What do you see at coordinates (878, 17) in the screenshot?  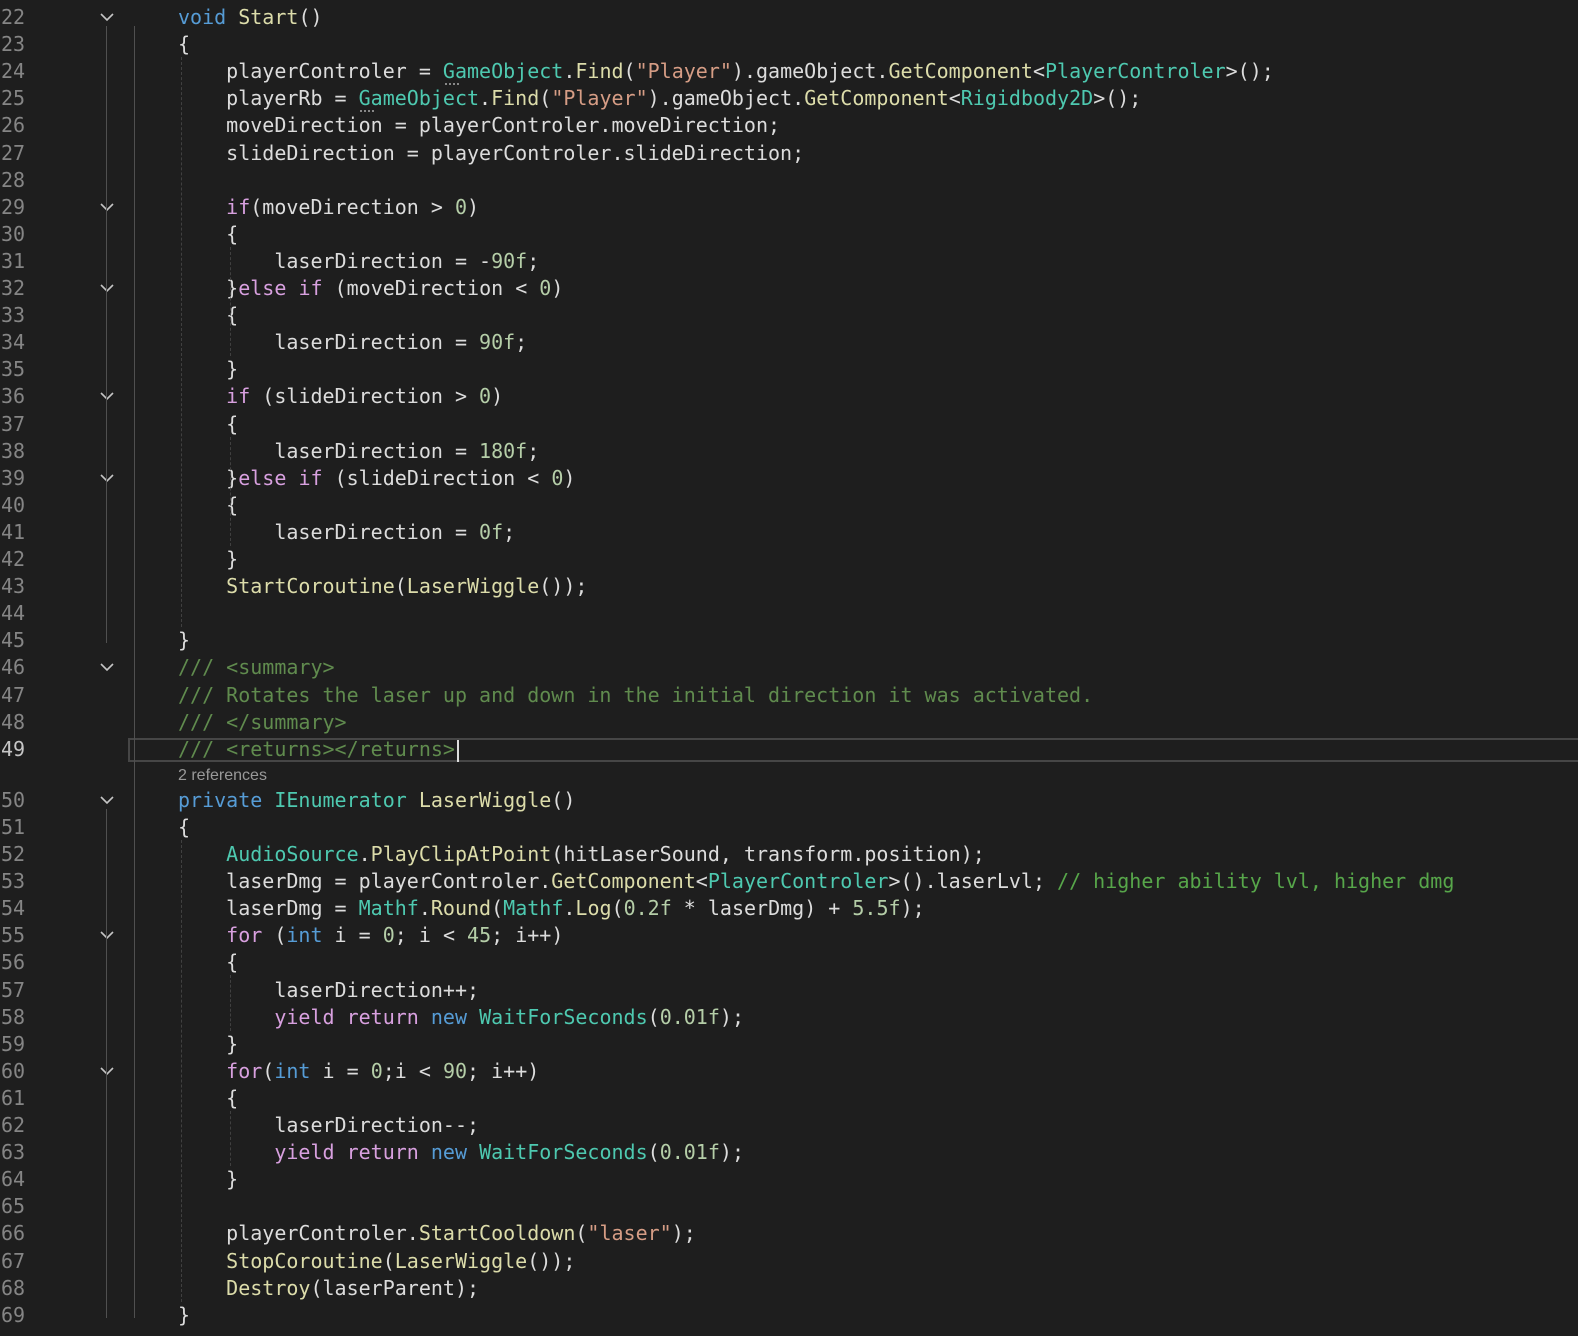 I see `code-line: void Start()` at bounding box center [878, 17].